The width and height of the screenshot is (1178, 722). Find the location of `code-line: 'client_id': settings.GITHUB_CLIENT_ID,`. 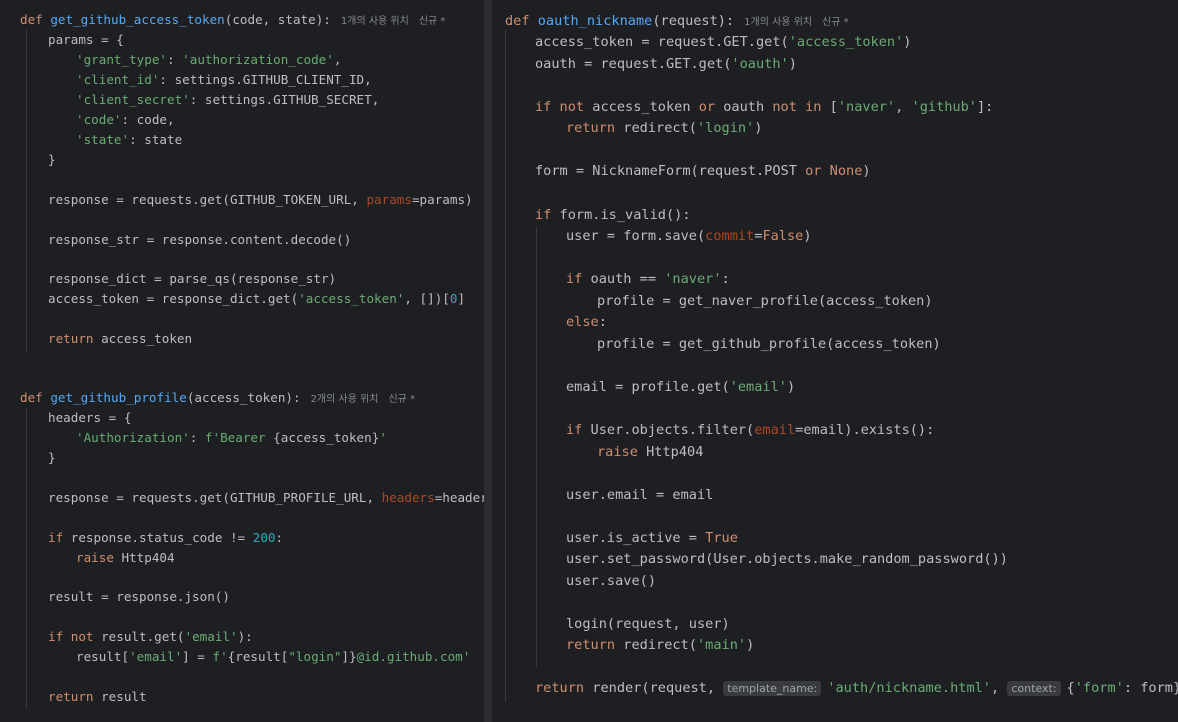

code-line: 'client_id': settings.GITHUB_CLIENT_ID, is located at coordinates (224, 80).